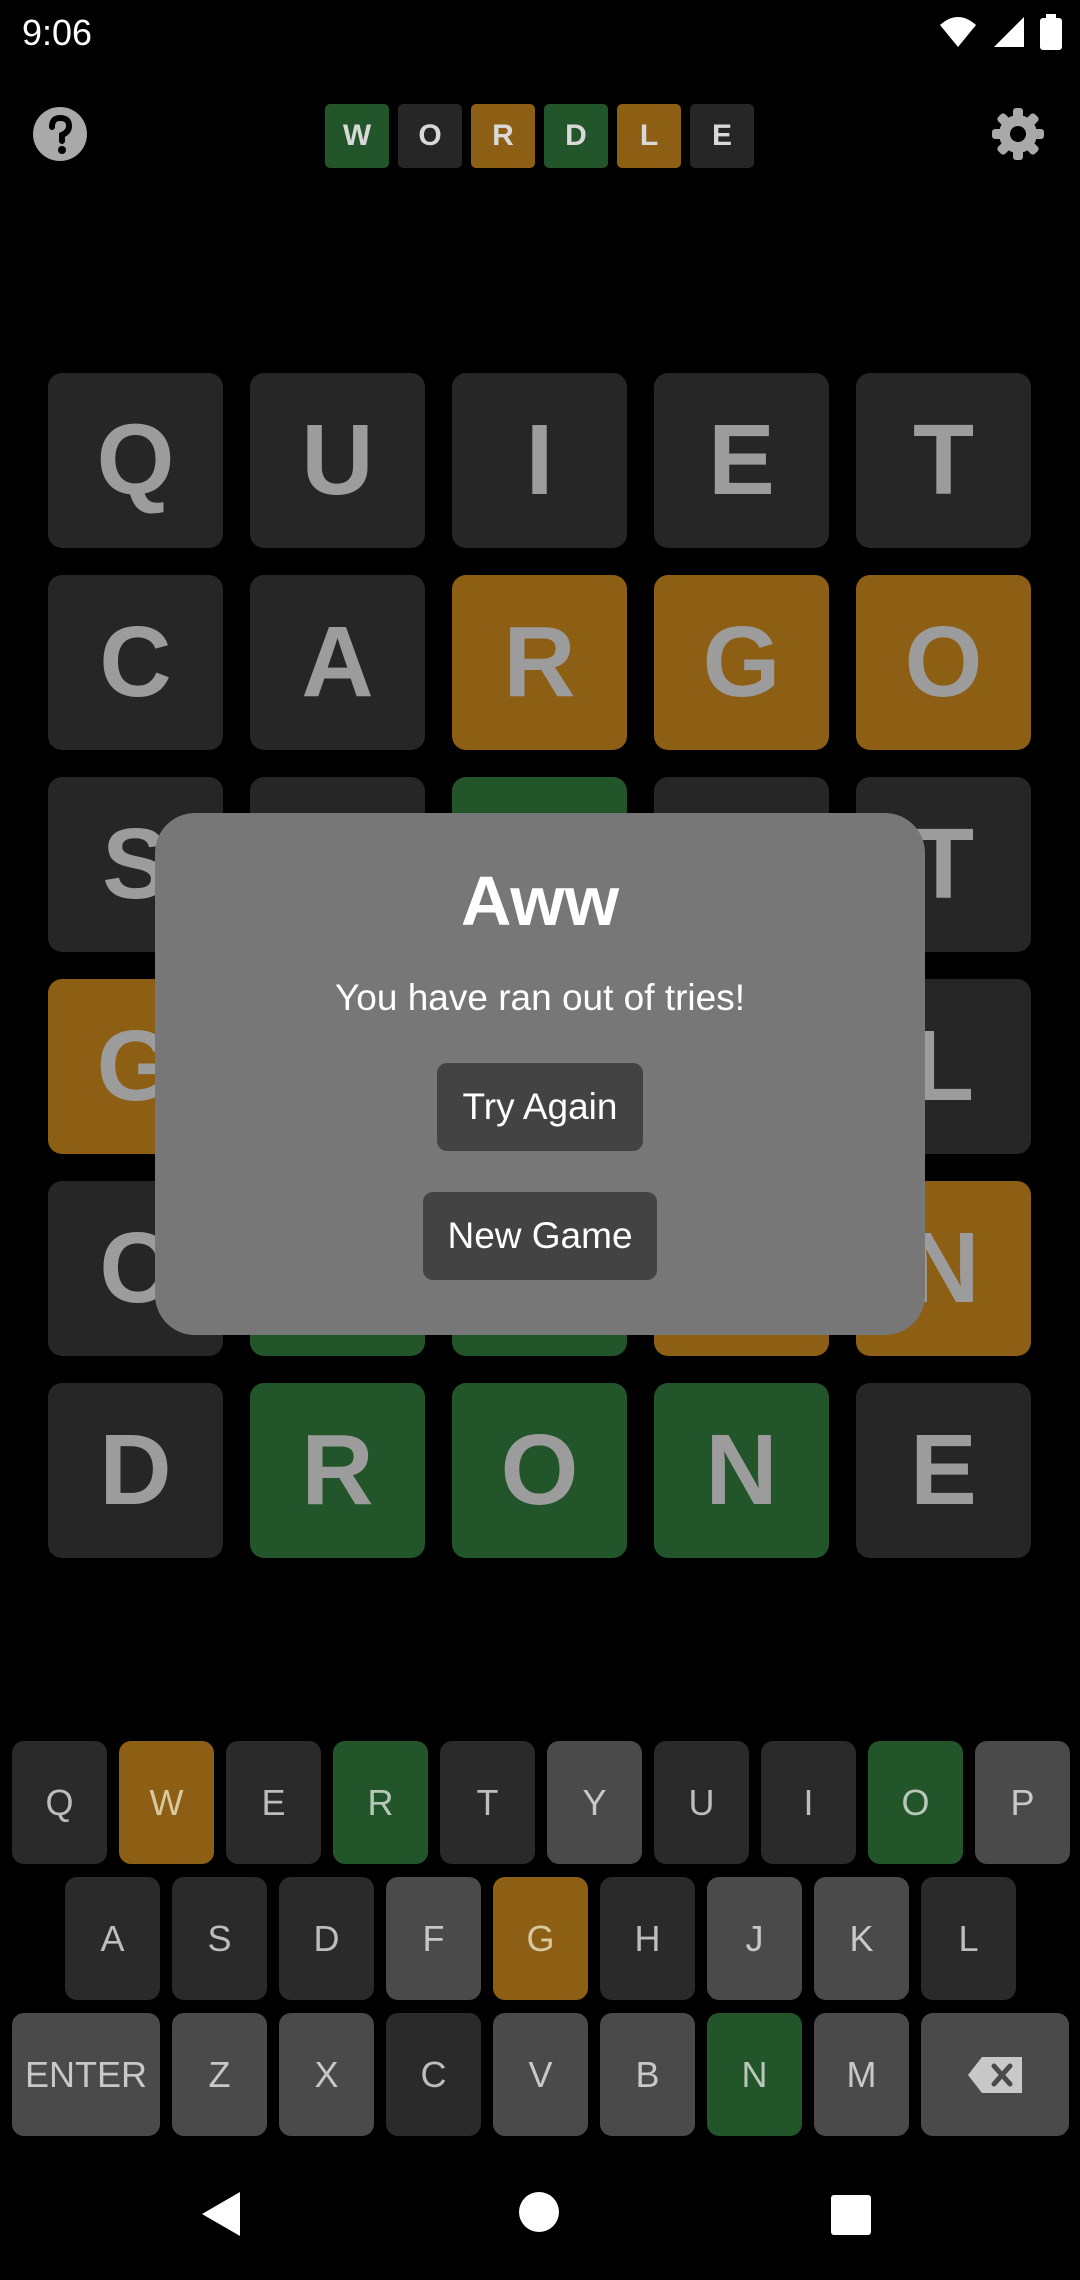 Image resolution: width=1080 pixels, height=2280 pixels. Describe the element at coordinates (273, 1802) in the screenshot. I see `key-e: E` at that location.